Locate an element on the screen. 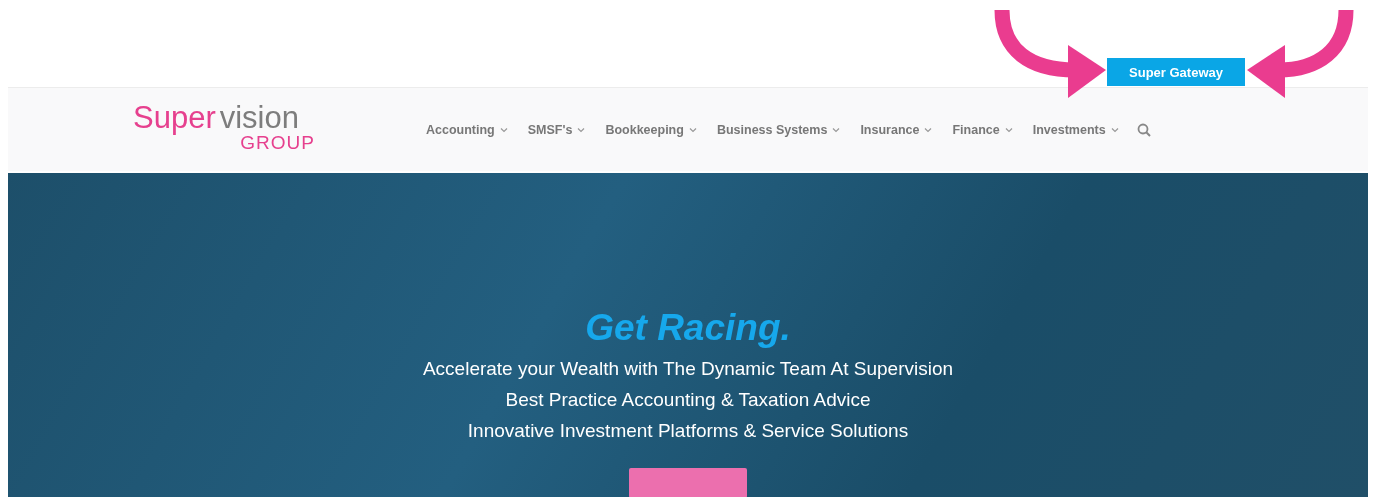  logo-word: vision is located at coordinates (259, 117).